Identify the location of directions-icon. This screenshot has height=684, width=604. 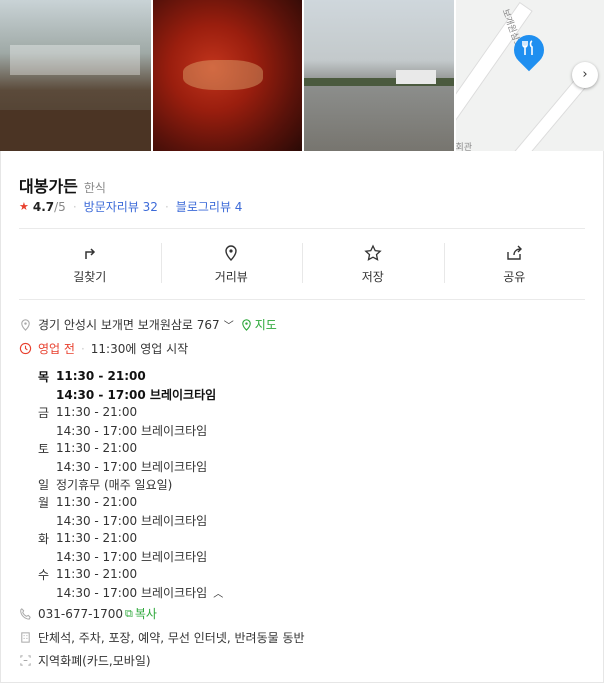
(90, 253).